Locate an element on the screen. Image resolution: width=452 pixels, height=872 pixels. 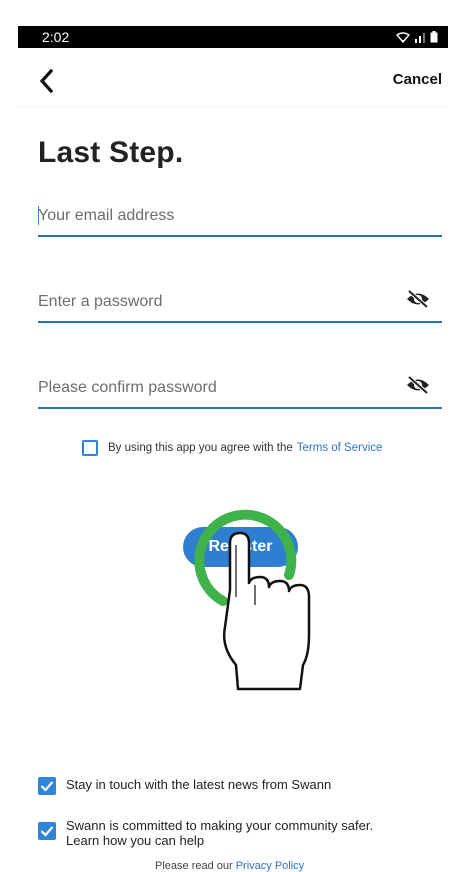
nav-divider is located at coordinates (233, 107).